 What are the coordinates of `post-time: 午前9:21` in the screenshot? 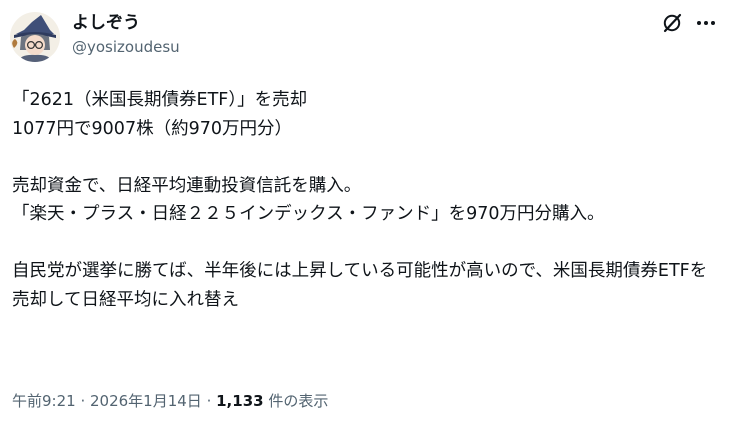 It's located at (44, 401).